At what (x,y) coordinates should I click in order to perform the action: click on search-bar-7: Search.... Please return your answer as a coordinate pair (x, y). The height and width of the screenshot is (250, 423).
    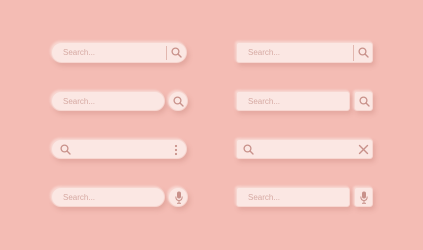
    Looking at the image, I should click on (108, 197).